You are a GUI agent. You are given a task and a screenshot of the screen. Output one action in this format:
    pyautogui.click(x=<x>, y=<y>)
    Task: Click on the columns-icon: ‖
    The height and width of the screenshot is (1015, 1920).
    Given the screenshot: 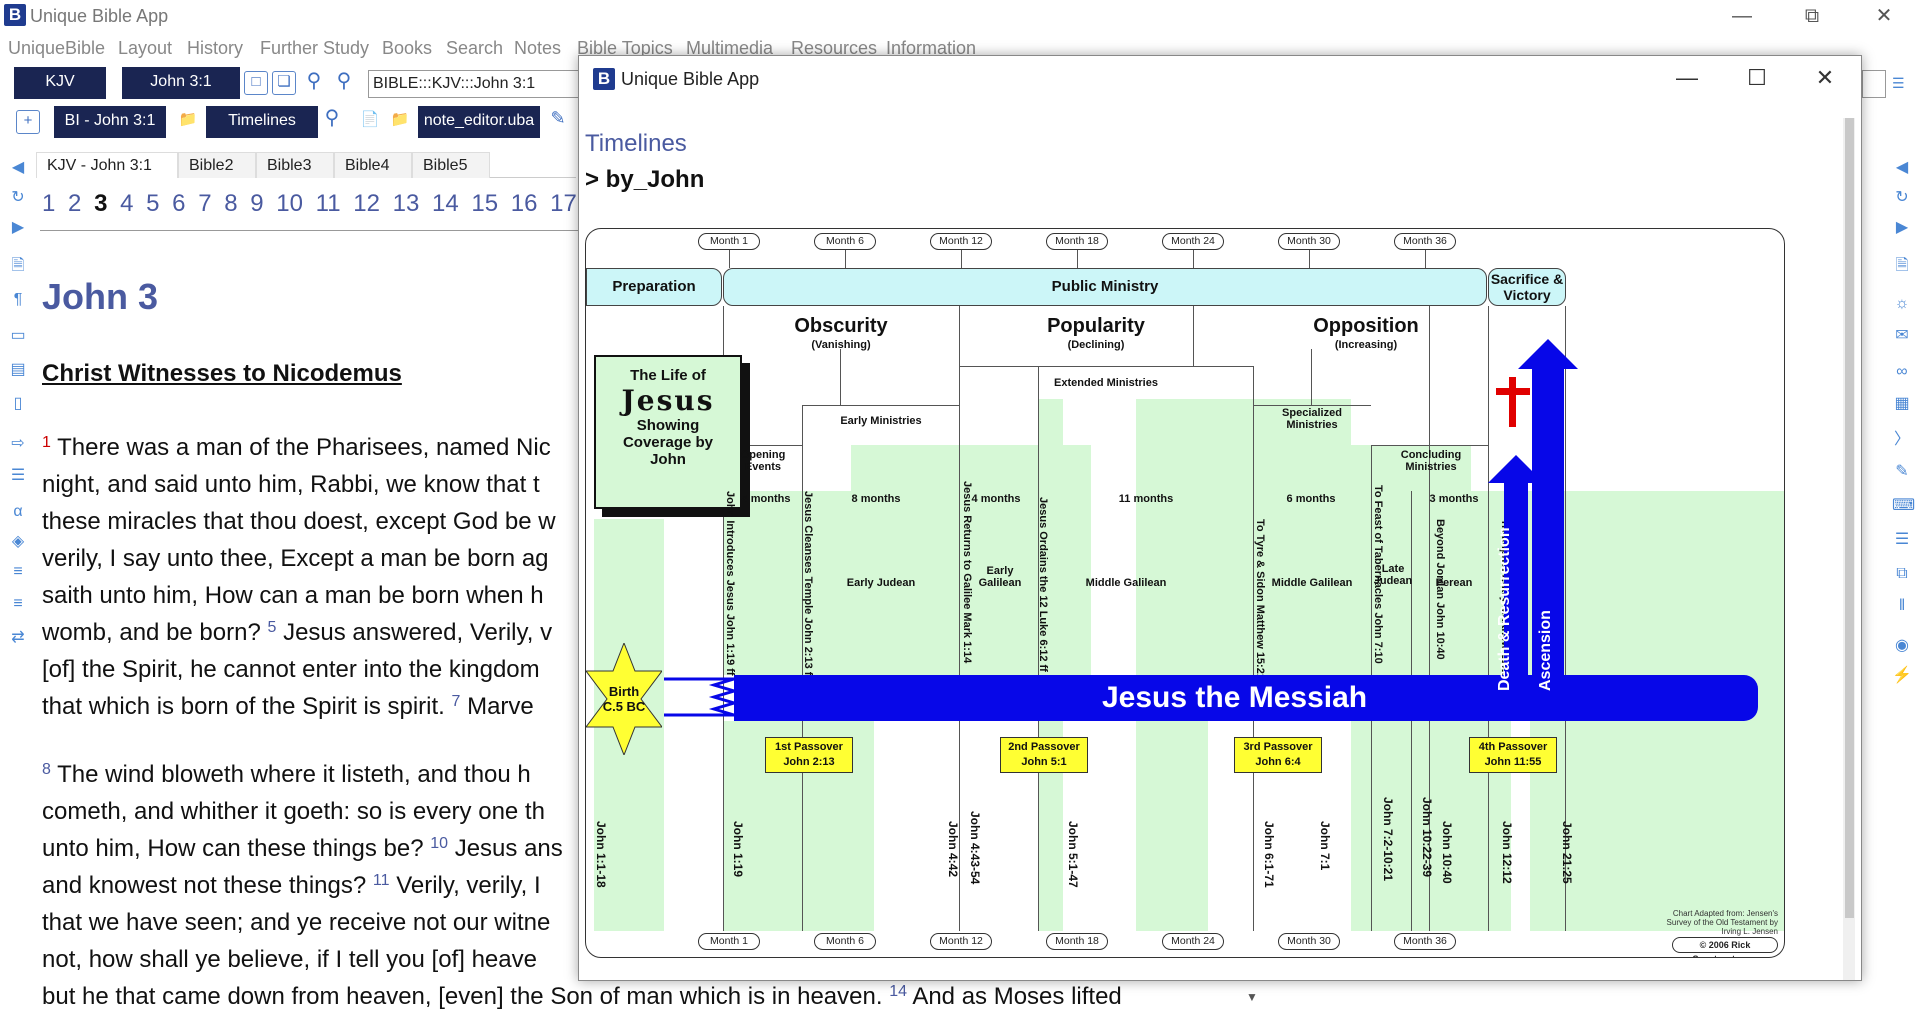 What is the action you would take?
    pyautogui.click(x=1902, y=606)
    